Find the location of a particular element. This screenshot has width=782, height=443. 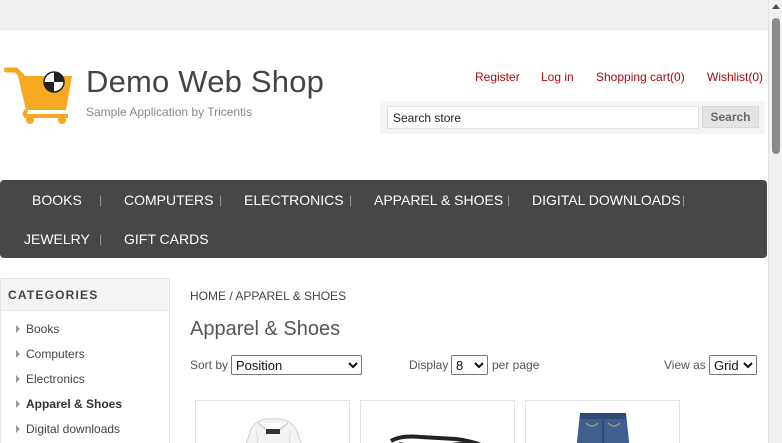

category-apparel-shoes: Apparel & Shoes is located at coordinates (69, 404).